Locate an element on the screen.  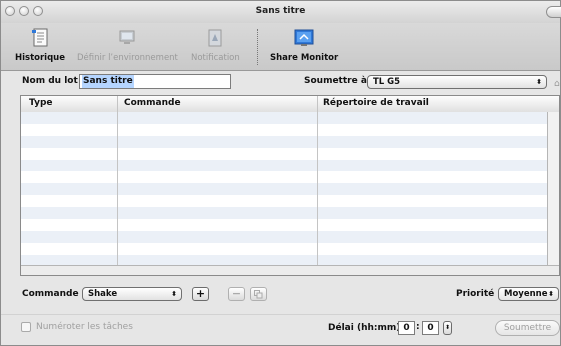
window-title: Sans titre is located at coordinates (280, 11).